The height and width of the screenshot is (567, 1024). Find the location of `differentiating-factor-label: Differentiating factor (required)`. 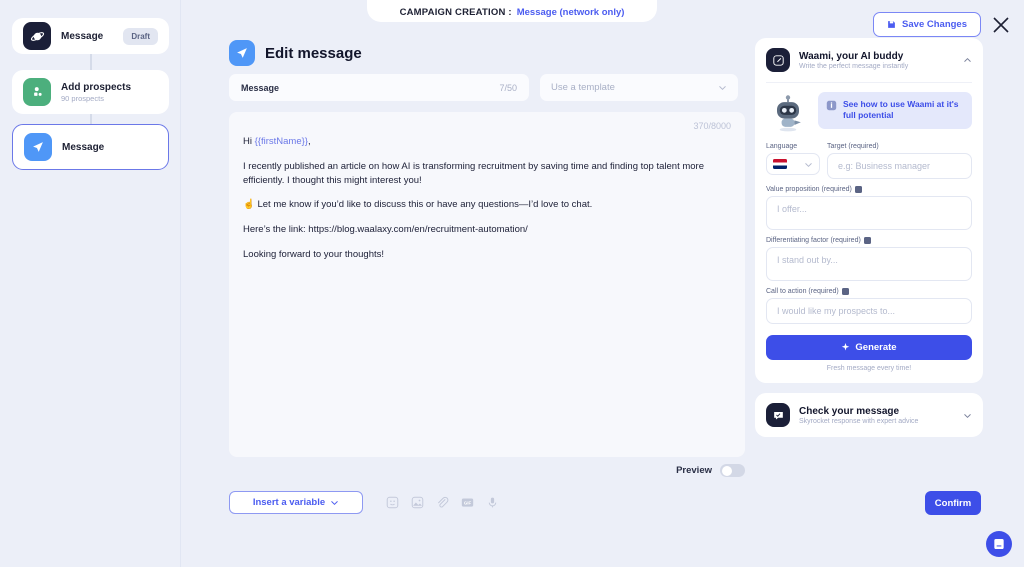

differentiating-factor-label: Differentiating factor (required) is located at coordinates (869, 240).